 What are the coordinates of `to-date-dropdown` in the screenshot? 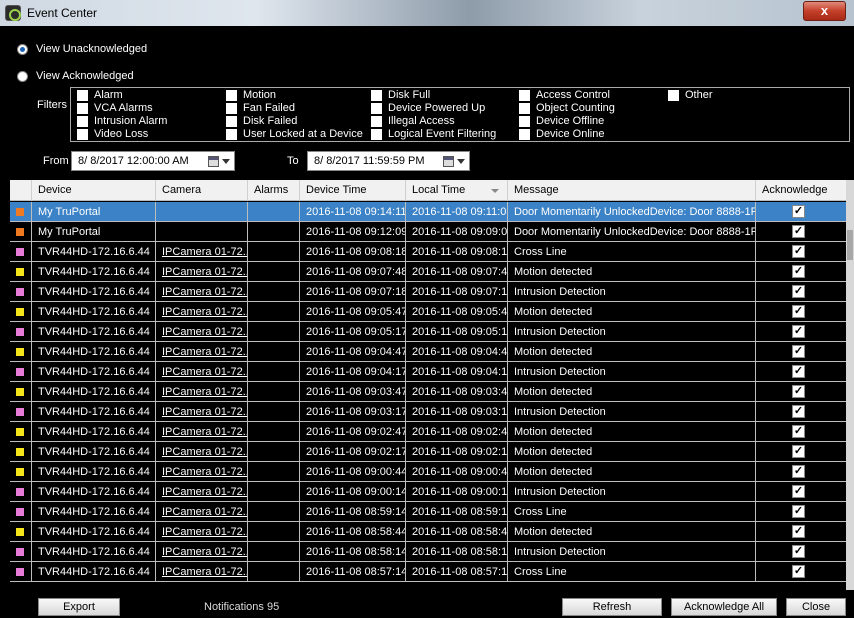 It's located at (455, 161).